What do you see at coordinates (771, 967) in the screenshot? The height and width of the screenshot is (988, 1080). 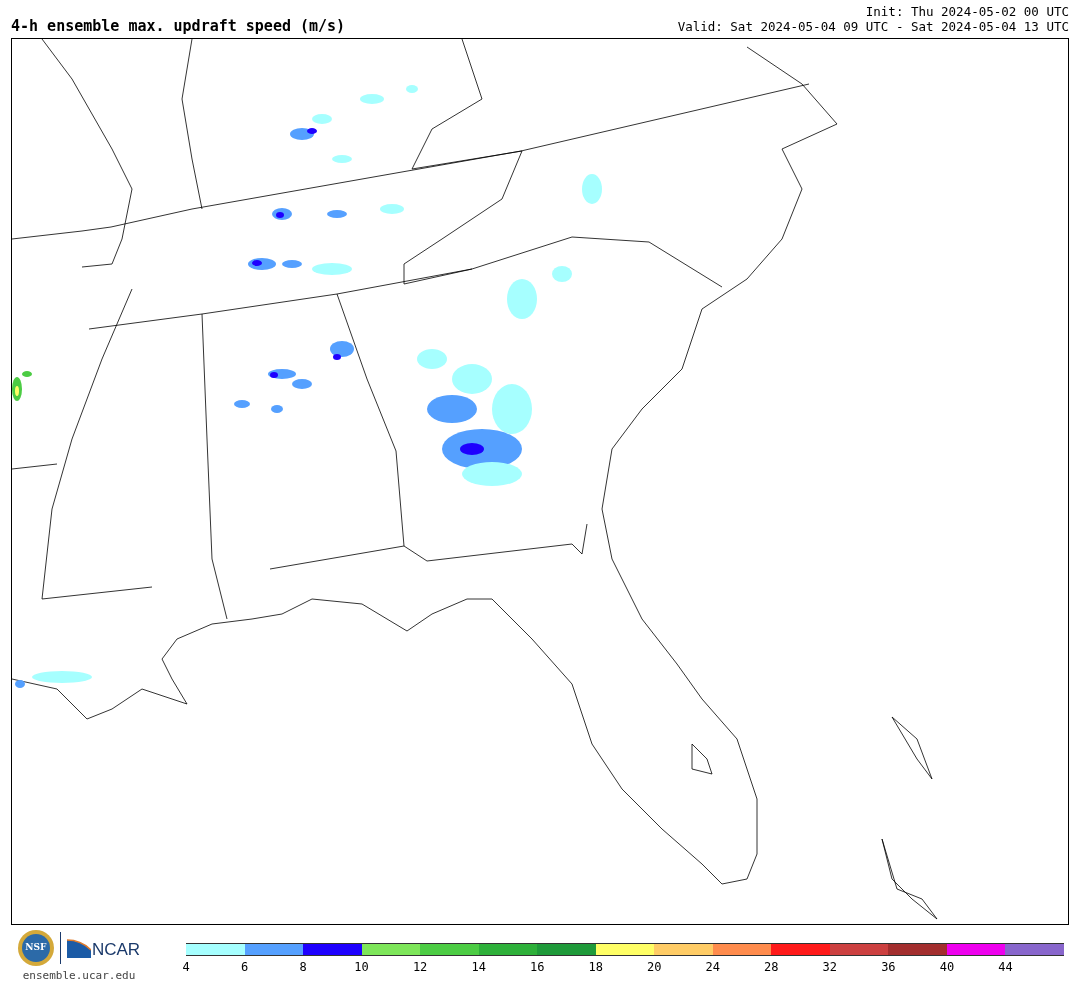 I see `colorbar-tick-label: 28` at bounding box center [771, 967].